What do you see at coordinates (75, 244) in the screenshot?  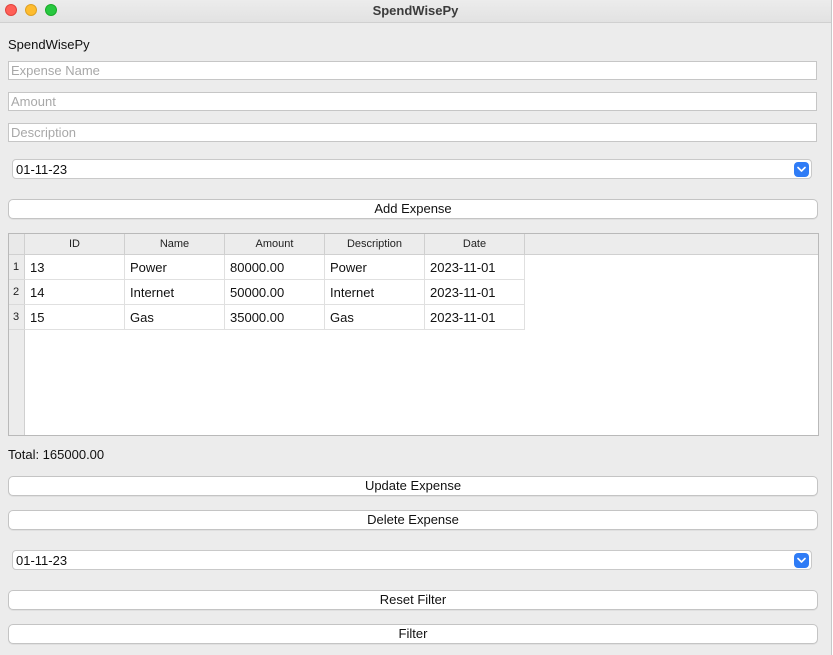 I see `column-header-id: ID` at bounding box center [75, 244].